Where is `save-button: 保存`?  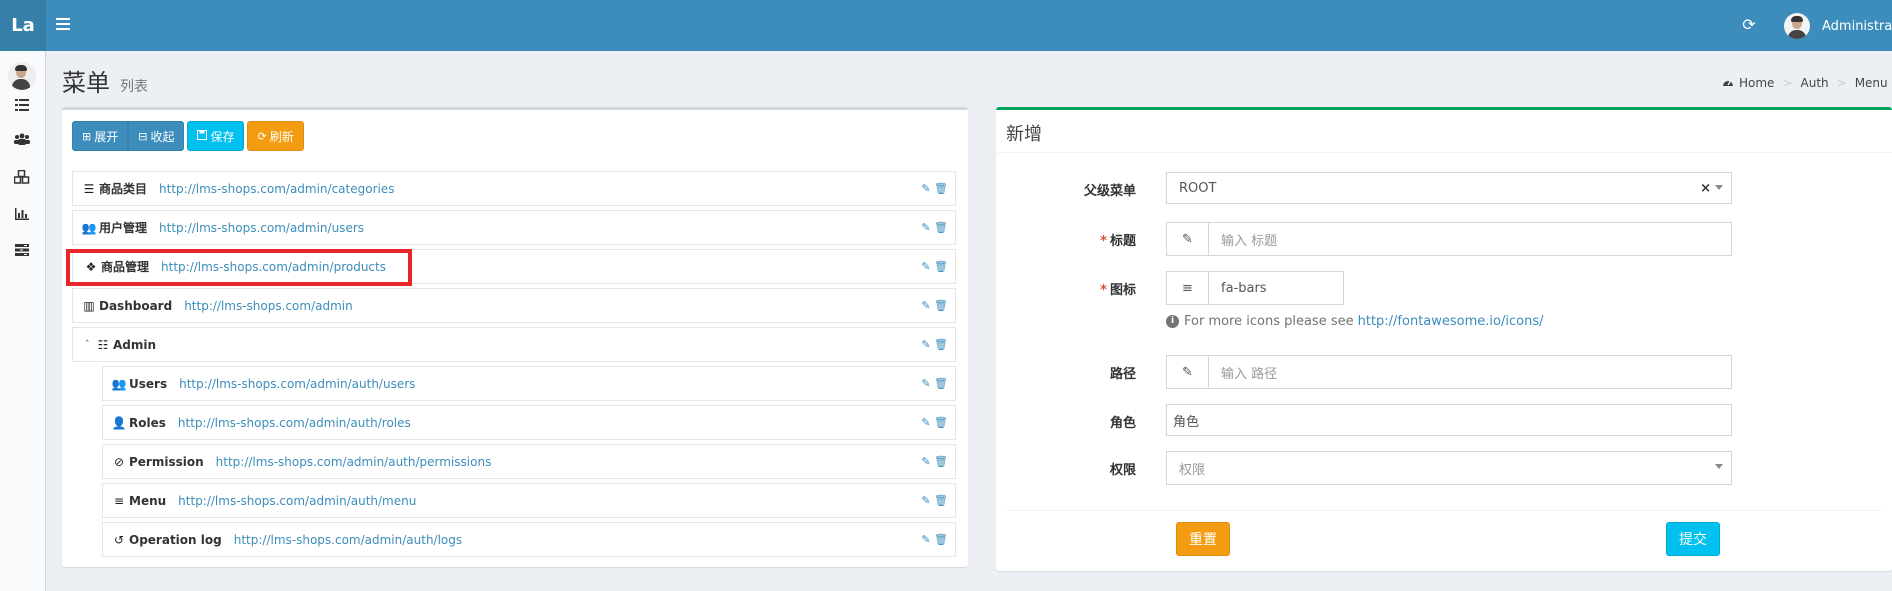 save-button: 保存 is located at coordinates (216, 136).